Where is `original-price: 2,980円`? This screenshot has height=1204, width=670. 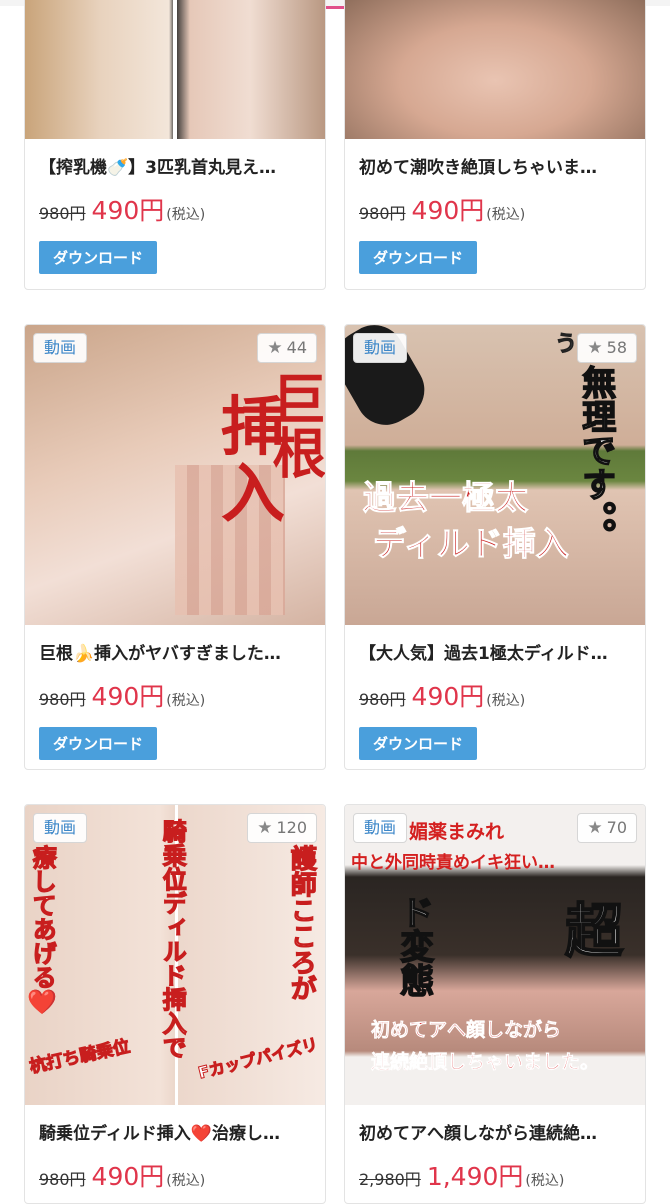
original-price: 2,980円 is located at coordinates (390, 1179).